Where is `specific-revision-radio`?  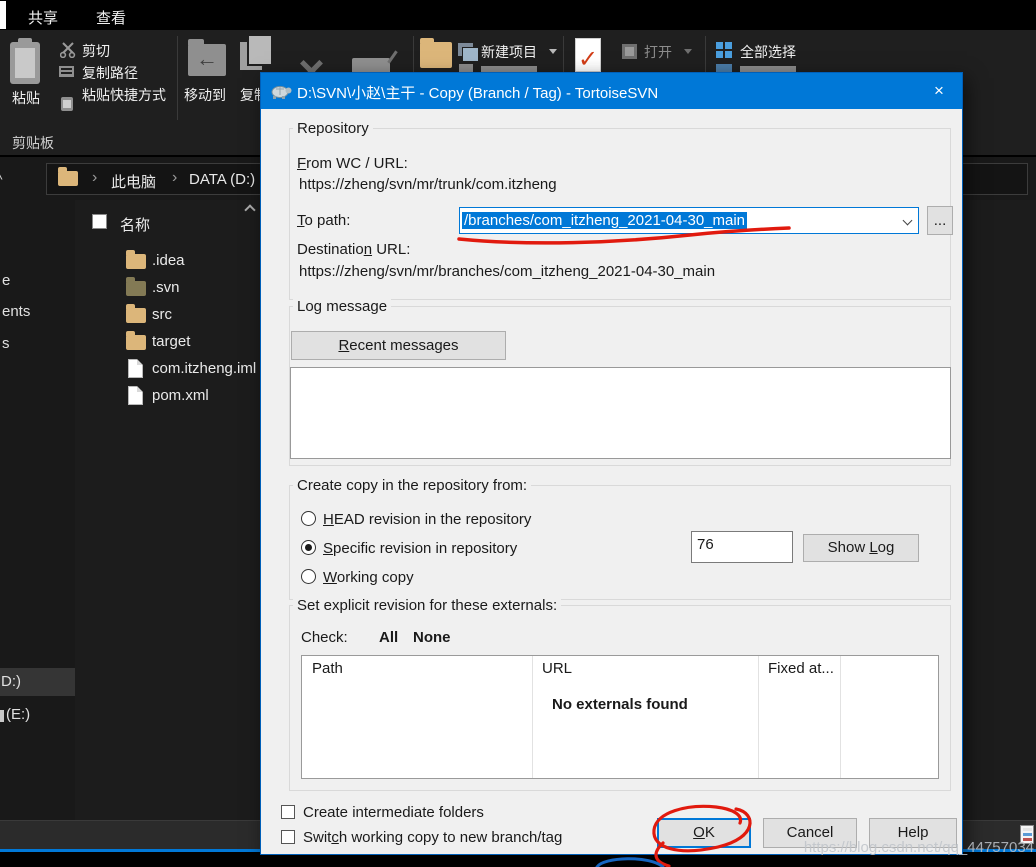 specific-revision-radio is located at coordinates (308, 547).